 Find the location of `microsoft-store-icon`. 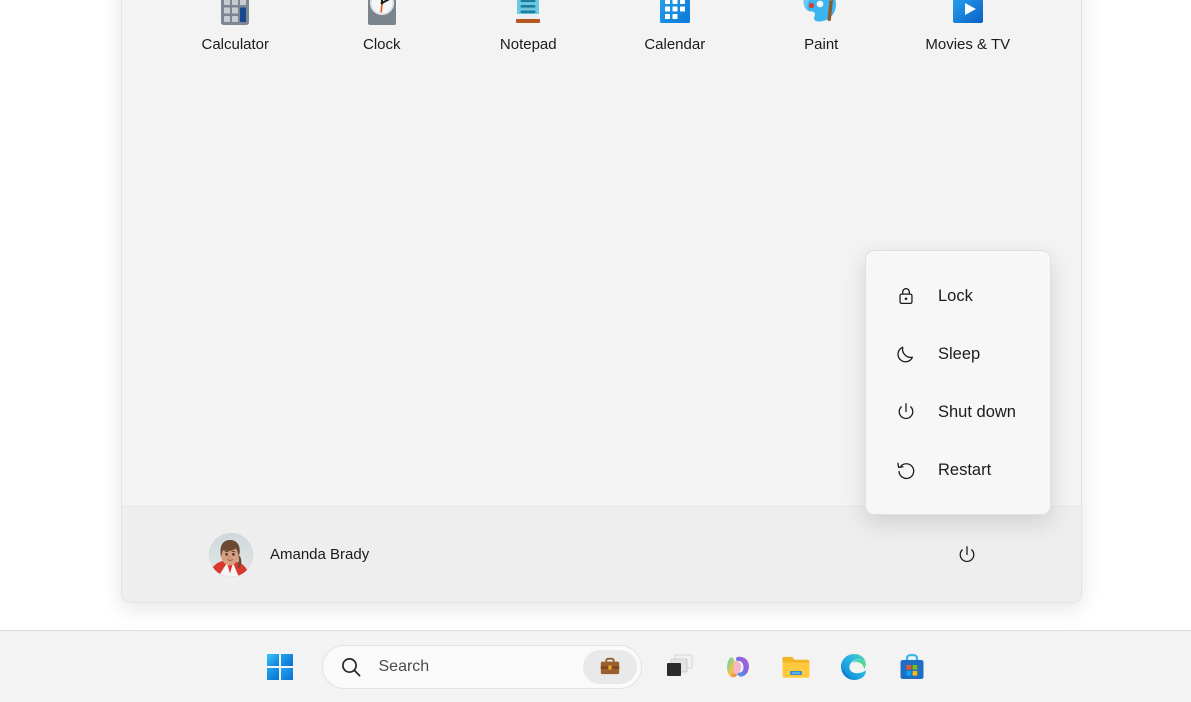

microsoft-store-icon is located at coordinates (911, 666).